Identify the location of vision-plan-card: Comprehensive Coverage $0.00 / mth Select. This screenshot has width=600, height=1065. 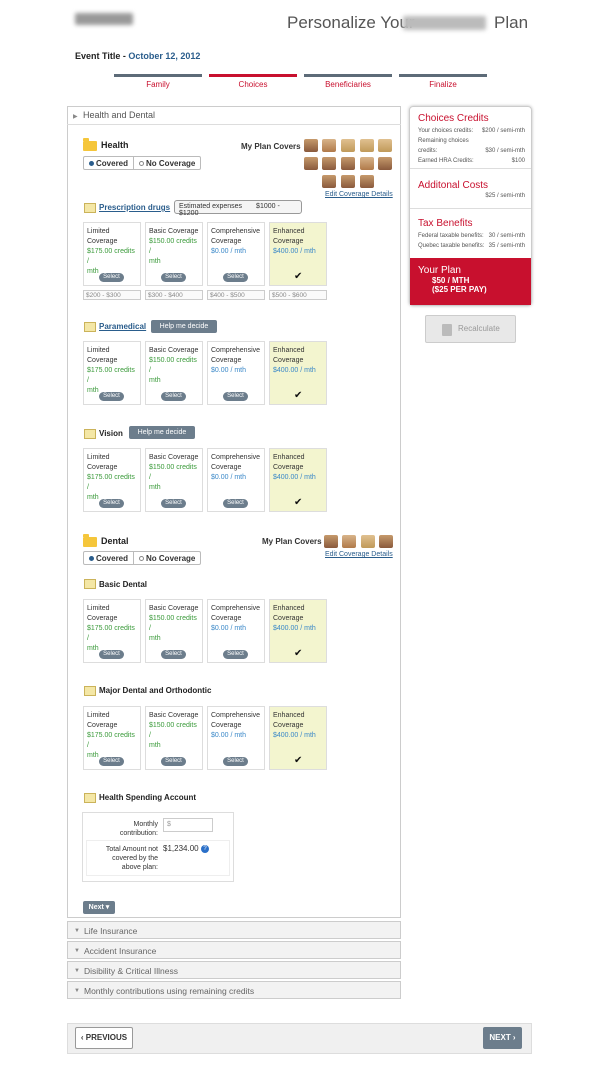
(236, 480).